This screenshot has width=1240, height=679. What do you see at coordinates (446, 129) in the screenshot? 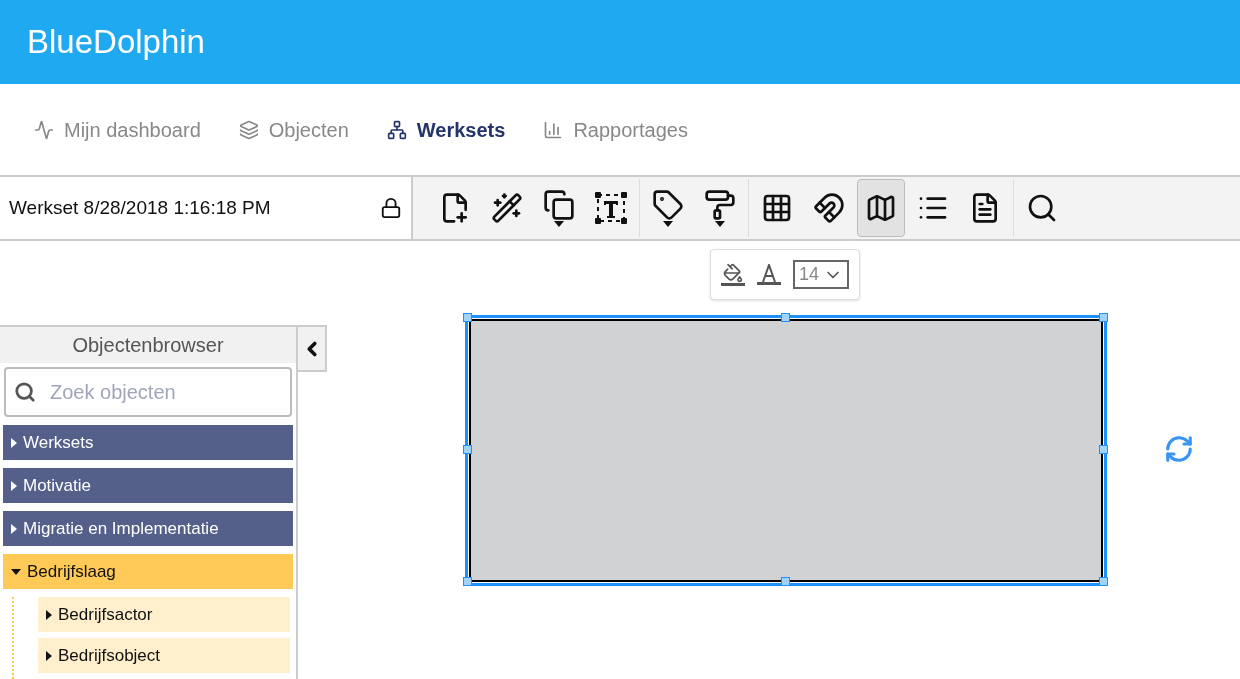
I see `nav-tab: Werksets` at bounding box center [446, 129].